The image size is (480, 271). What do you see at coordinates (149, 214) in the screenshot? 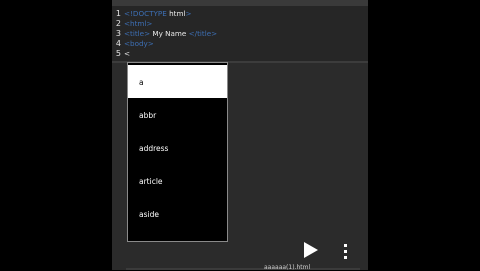
I see `suggestion-label: aside` at bounding box center [149, 214].